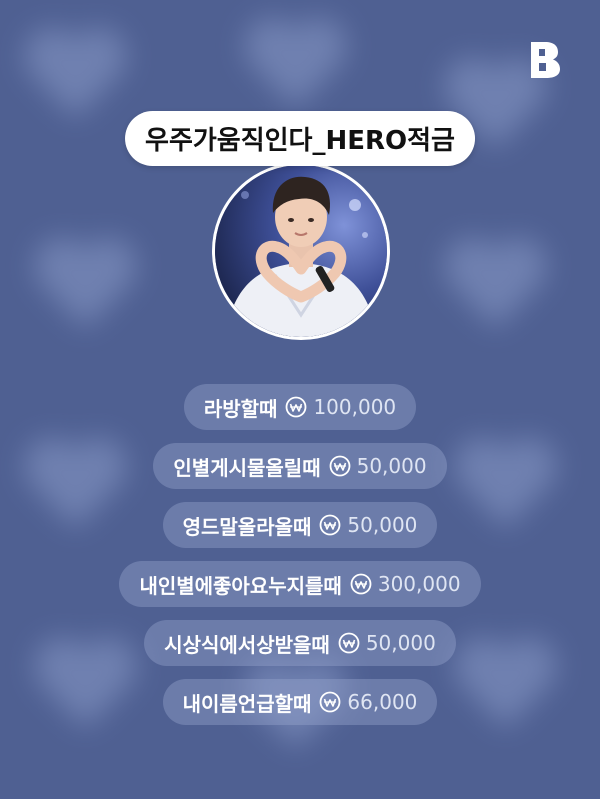  Describe the element at coordinates (419, 584) in the screenshot. I see `savings-item-amount: 300,000` at that location.